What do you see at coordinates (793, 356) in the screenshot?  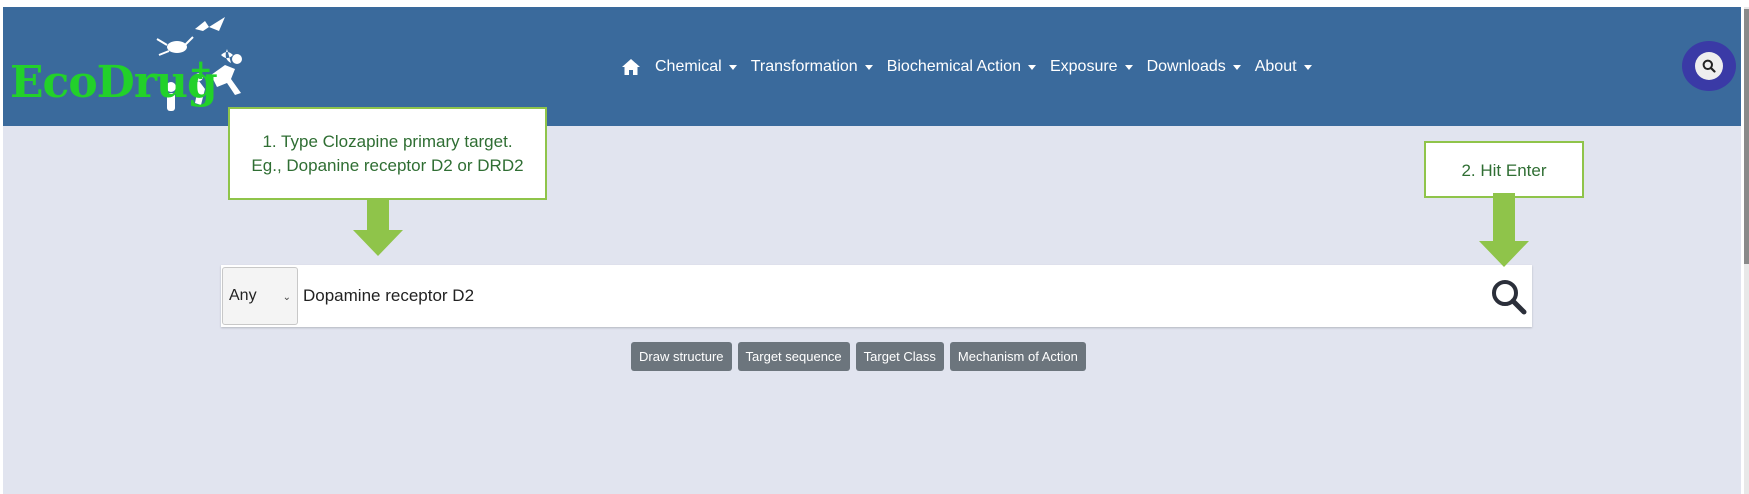 I see `target-sequence-button: Target sequence` at bounding box center [793, 356].